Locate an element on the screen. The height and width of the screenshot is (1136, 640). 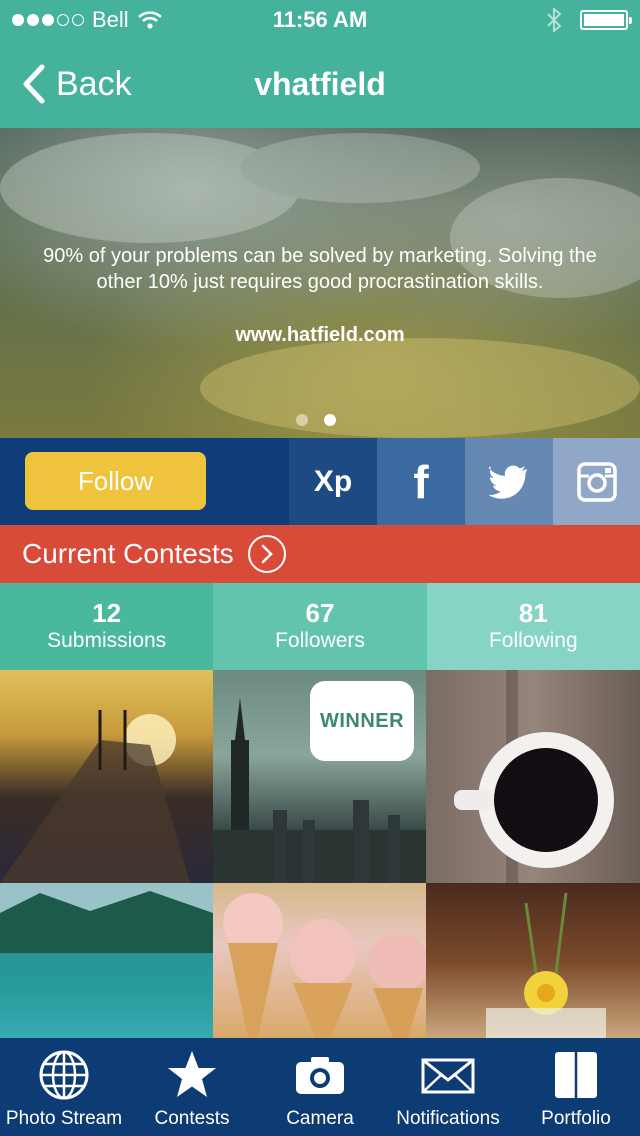
battery-icon is located at coordinates (606, 20).